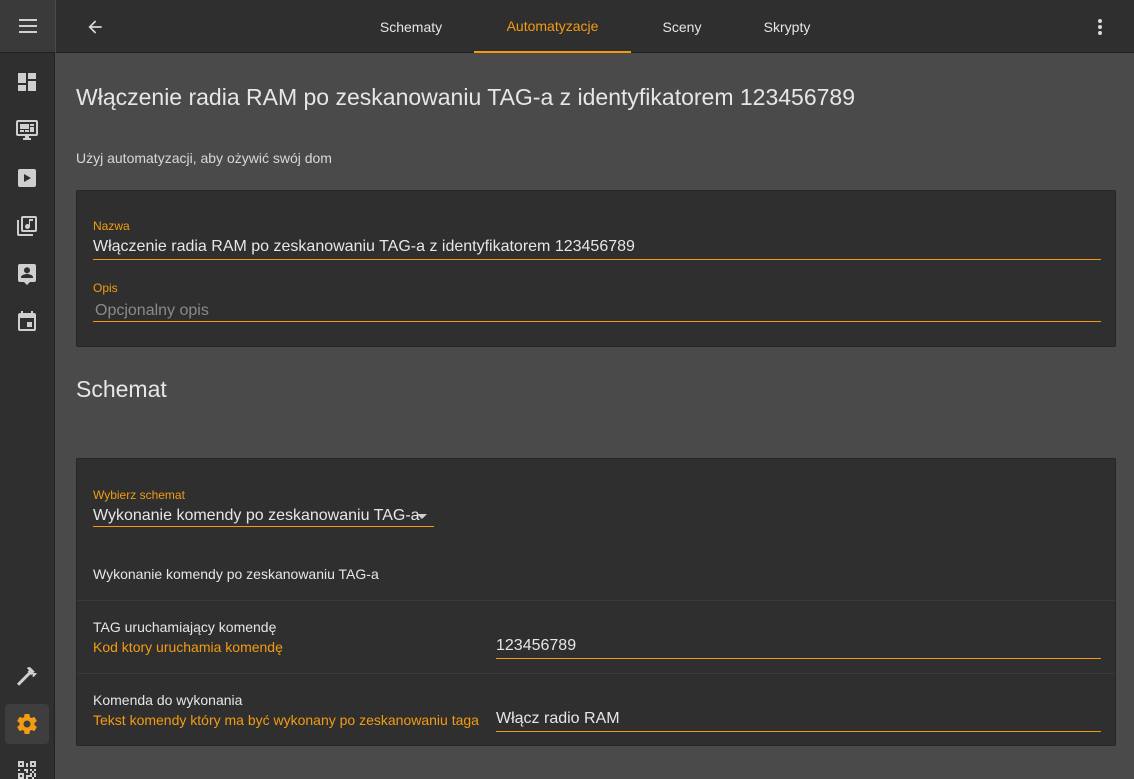  What do you see at coordinates (236, 574) in the screenshot?
I see `blueprint-description: Wykonanie komendy po zeskanowaniu TAG-a` at bounding box center [236, 574].